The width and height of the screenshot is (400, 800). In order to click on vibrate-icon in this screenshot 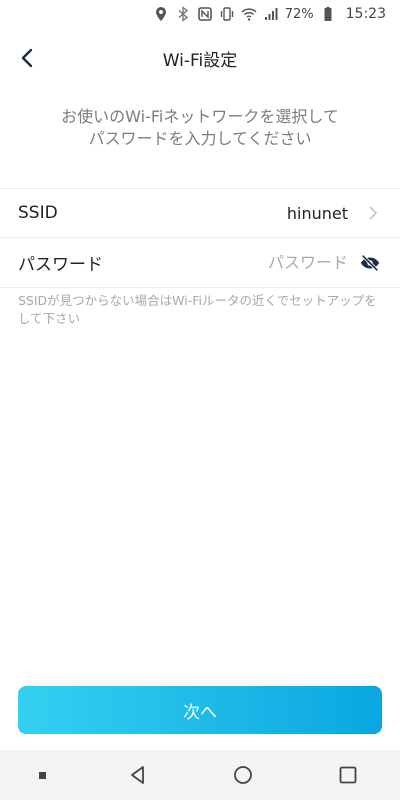, I will do `click(227, 14)`.